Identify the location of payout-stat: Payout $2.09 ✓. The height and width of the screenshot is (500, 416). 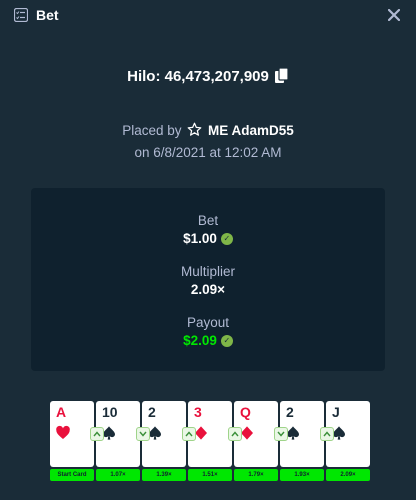
(208, 332).